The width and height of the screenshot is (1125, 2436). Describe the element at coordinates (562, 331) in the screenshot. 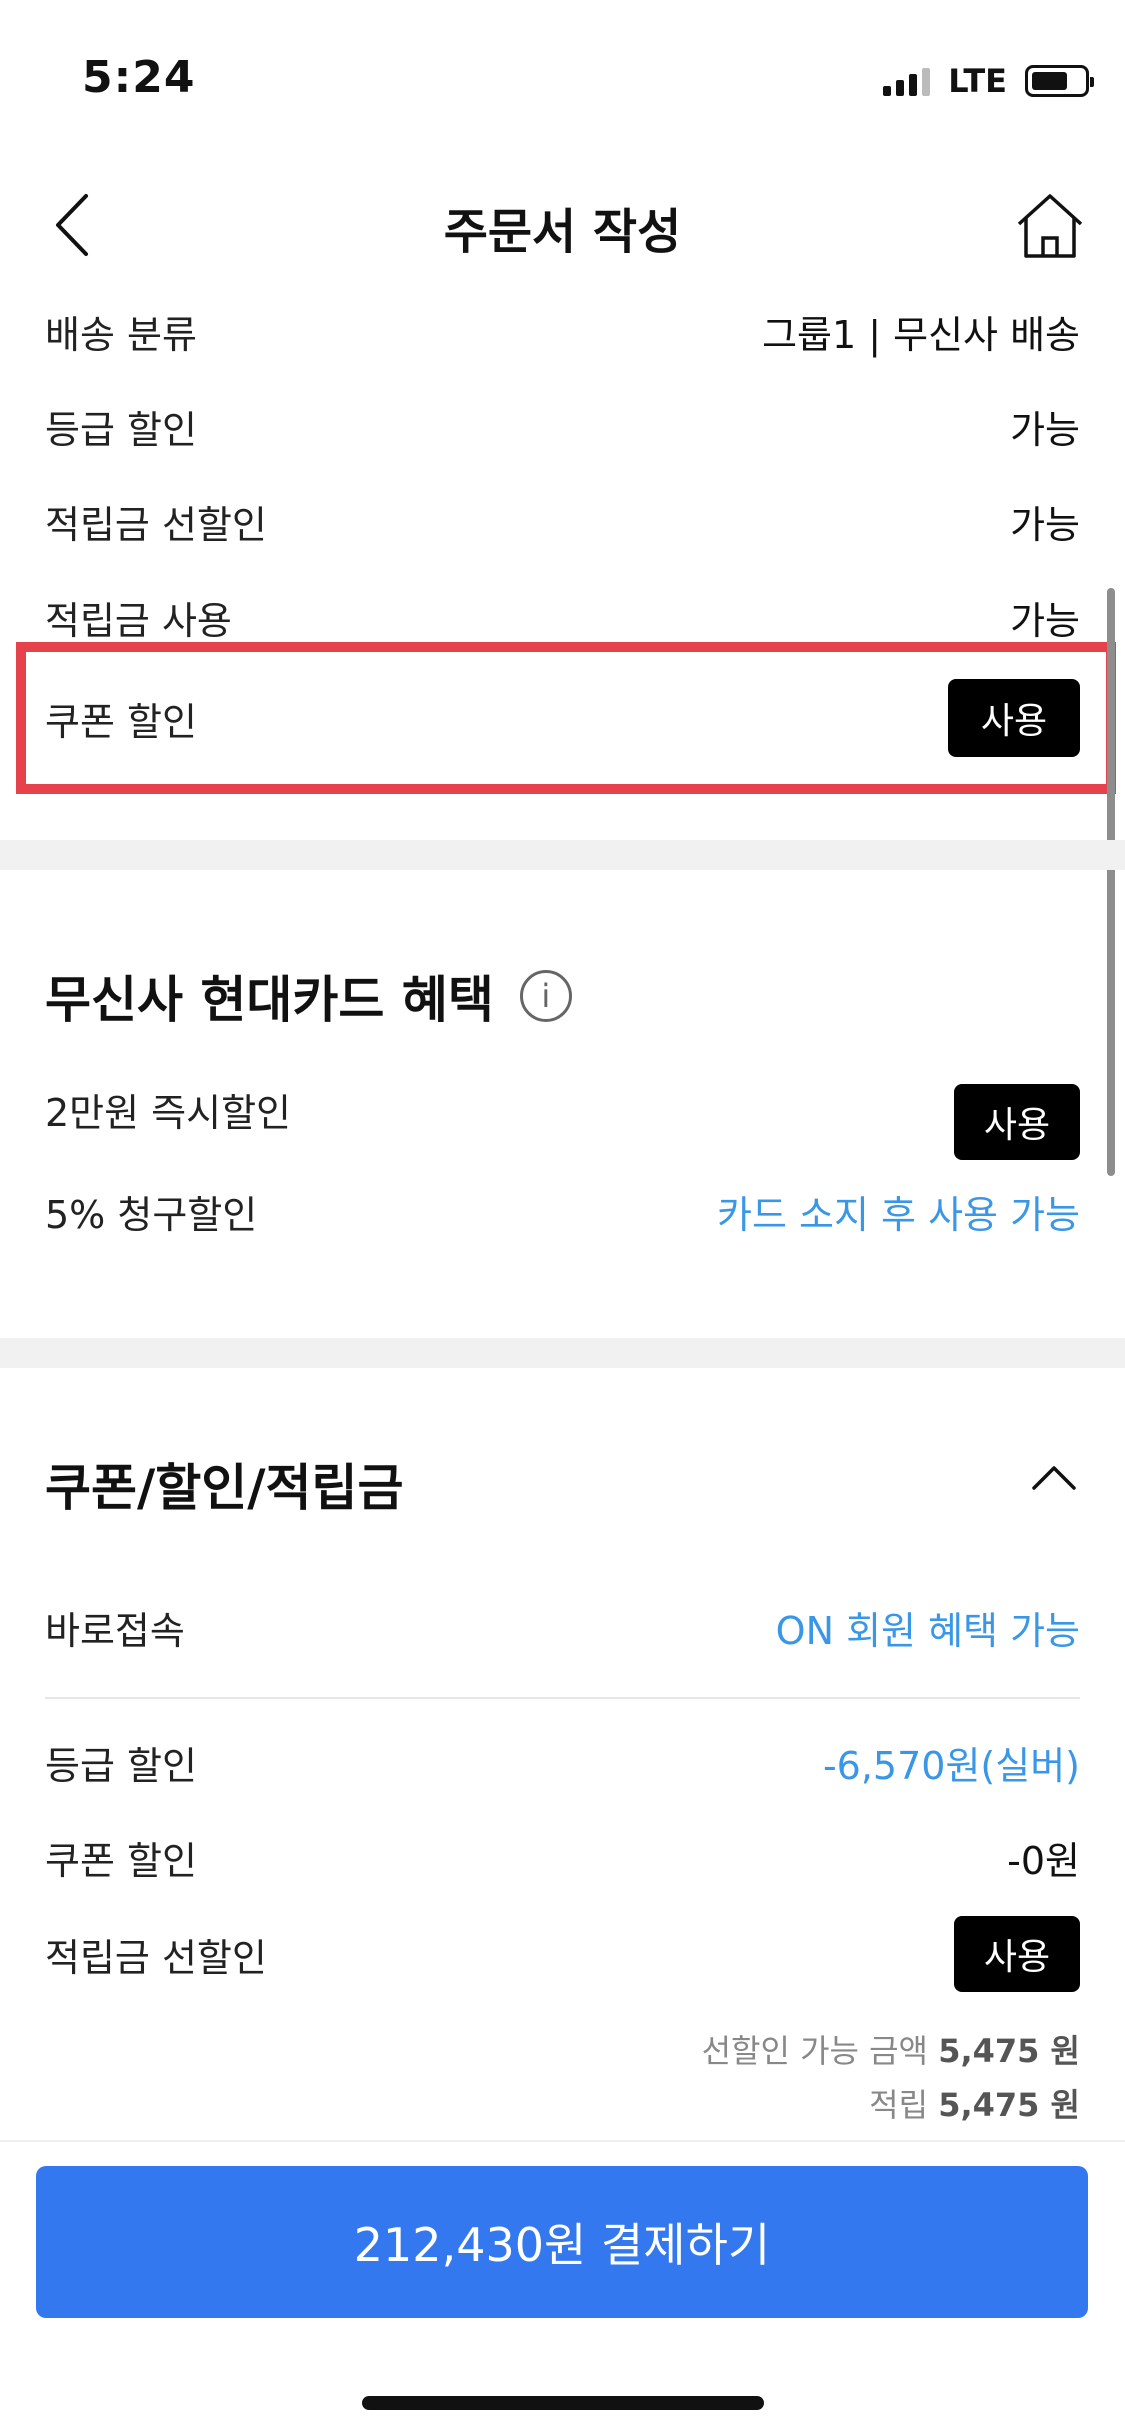

I see `info-row-delivery: 배송 분류 그룹1 | 무신사 배송` at that location.